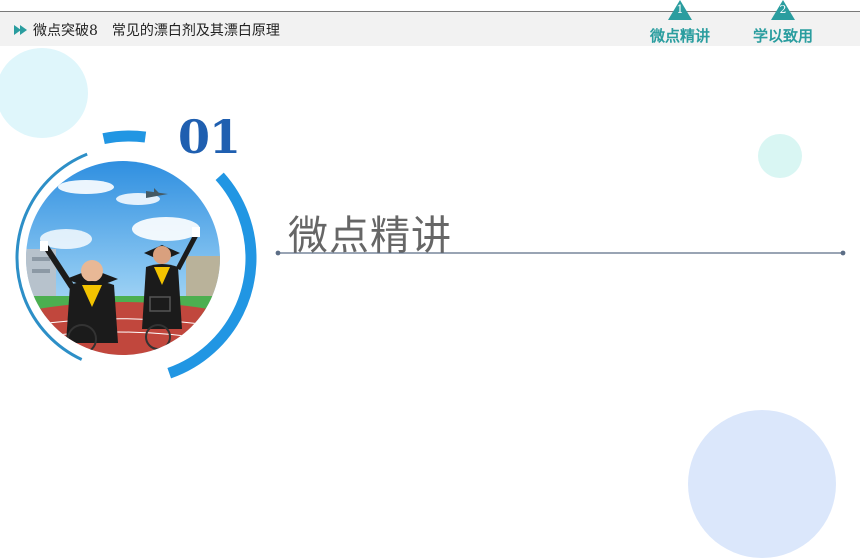 This screenshot has height=558, width=860. What do you see at coordinates (209, 137) in the screenshot?
I see `section-number: 01` at bounding box center [209, 137].